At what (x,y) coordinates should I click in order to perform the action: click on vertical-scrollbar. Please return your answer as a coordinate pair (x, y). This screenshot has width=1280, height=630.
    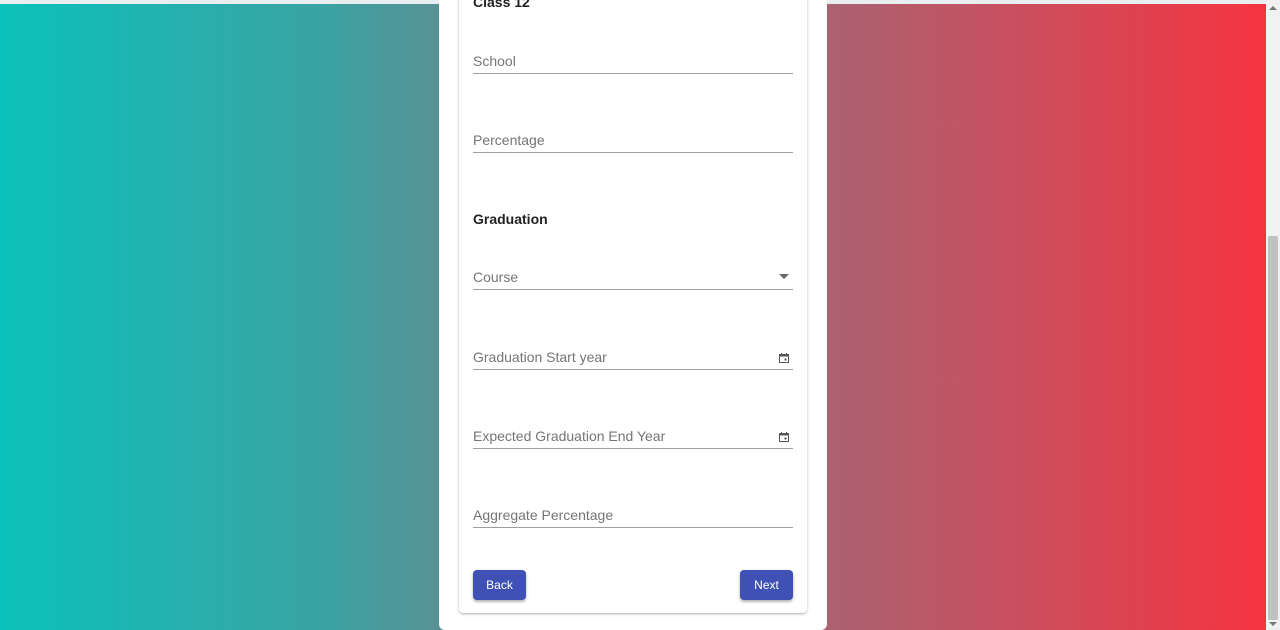
    Looking at the image, I should click on (1273, 315).